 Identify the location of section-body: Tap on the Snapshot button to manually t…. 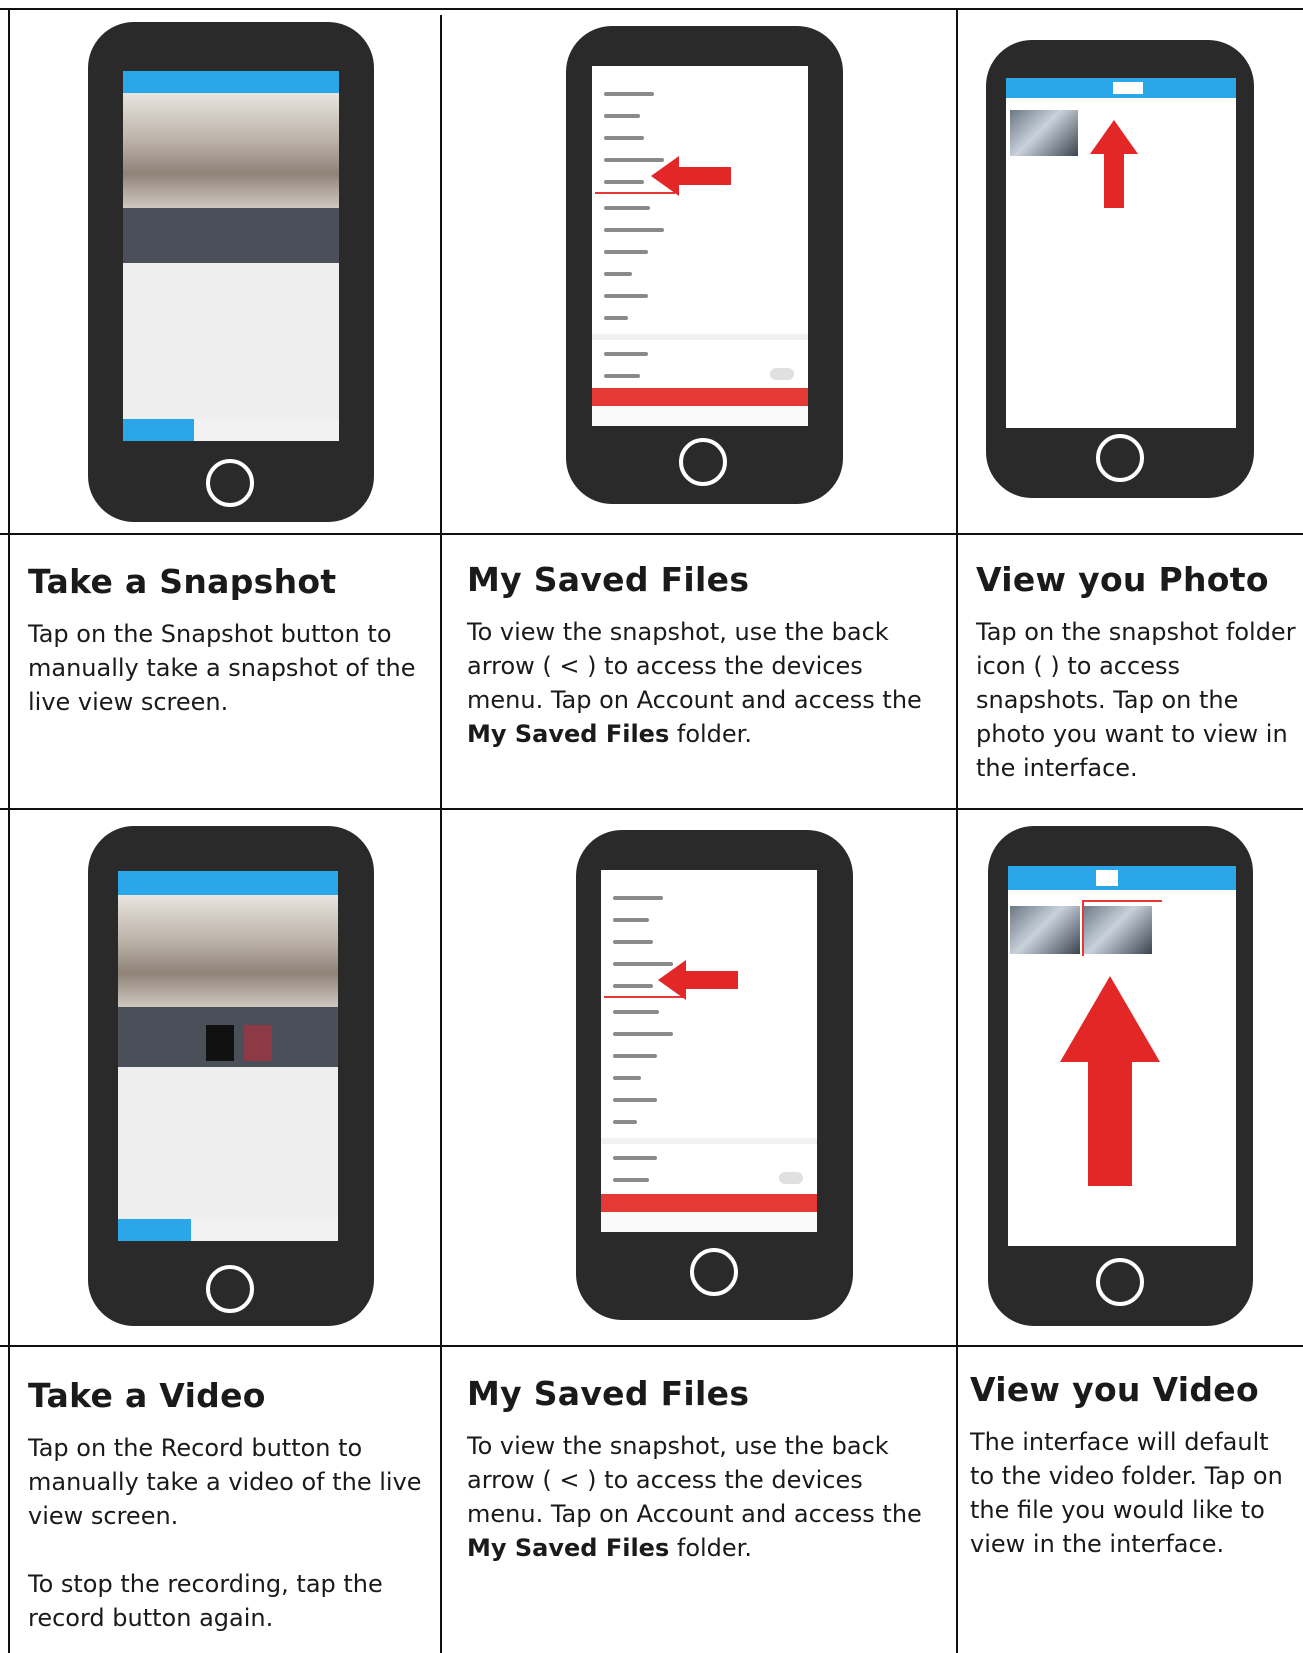
(222, 668).